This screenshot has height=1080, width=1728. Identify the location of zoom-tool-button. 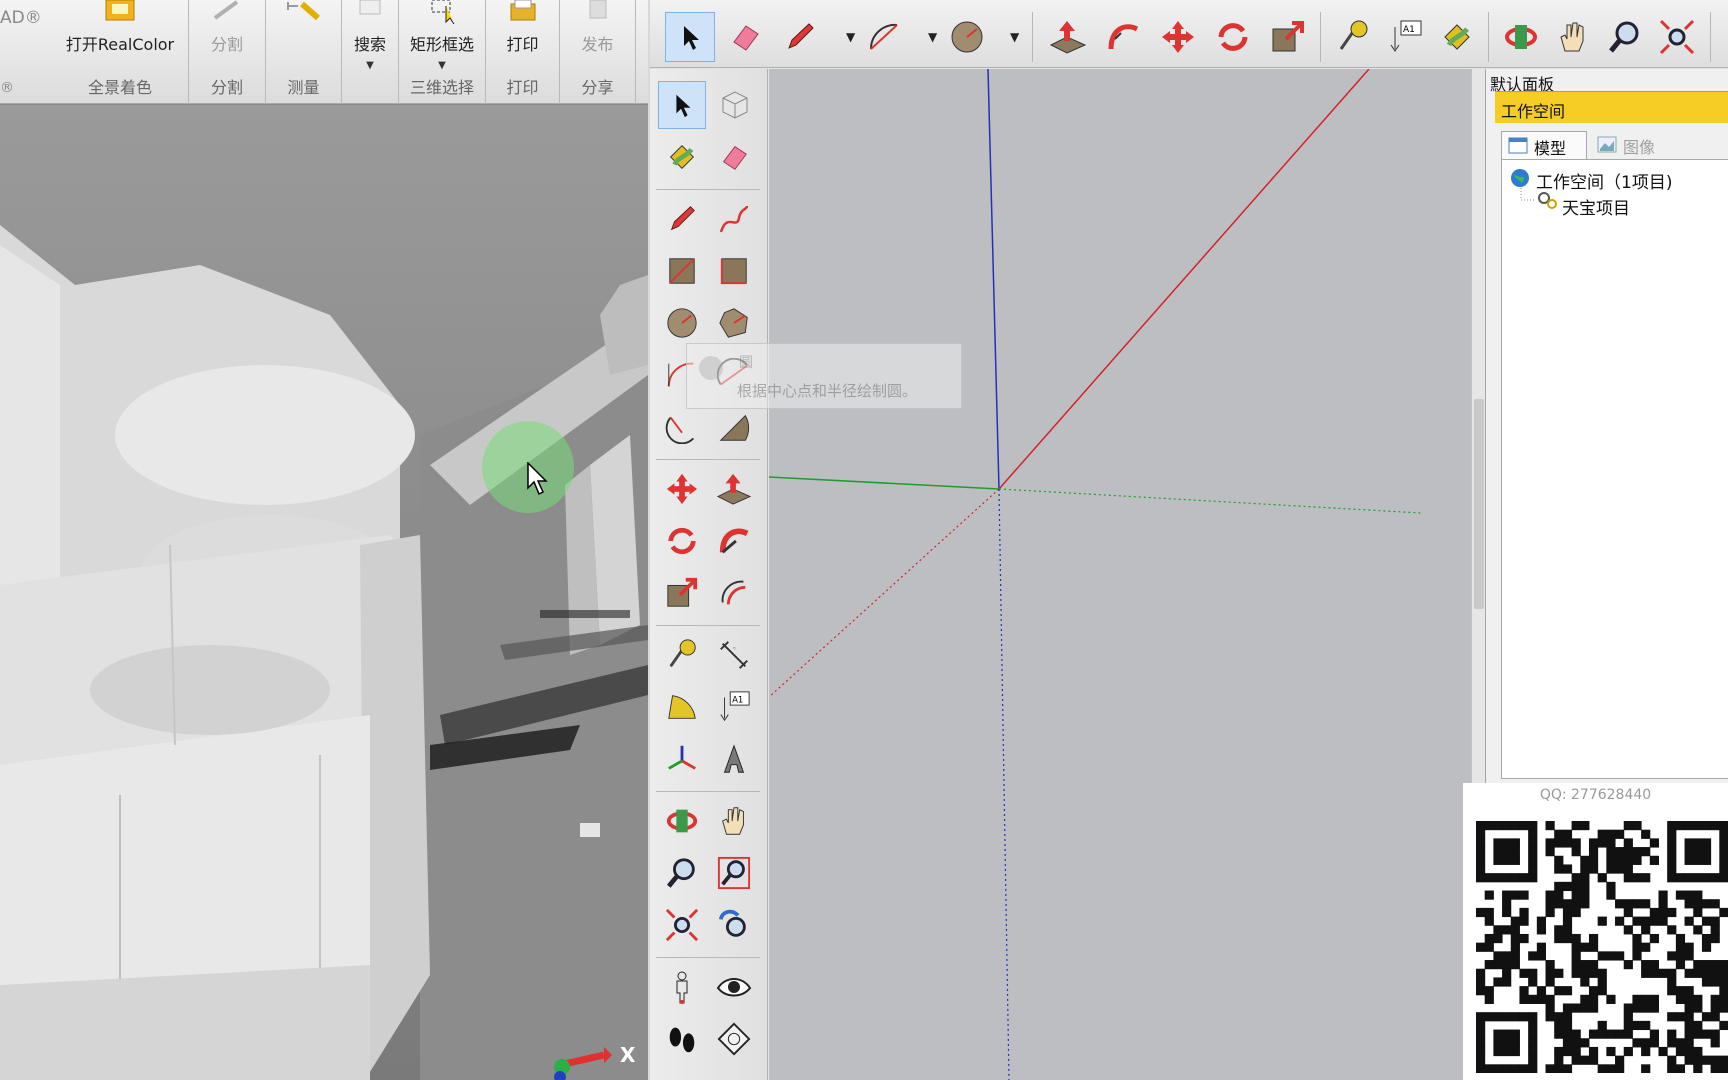
(1625, 37).